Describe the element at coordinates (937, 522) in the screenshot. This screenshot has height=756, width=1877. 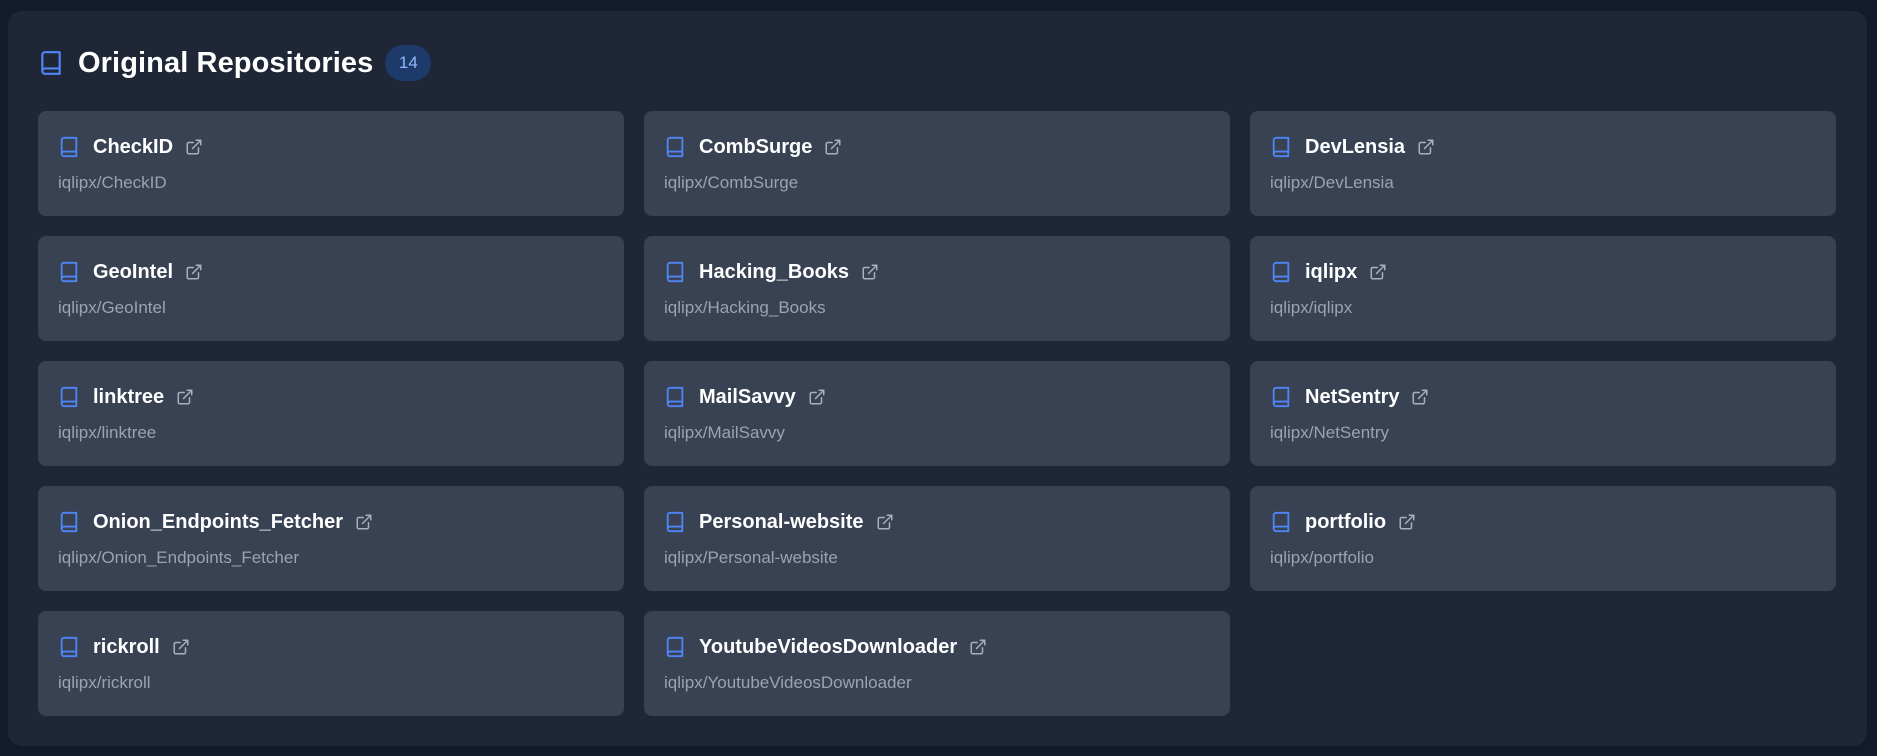
I see `repo-card-header: Personal-website` at that location.